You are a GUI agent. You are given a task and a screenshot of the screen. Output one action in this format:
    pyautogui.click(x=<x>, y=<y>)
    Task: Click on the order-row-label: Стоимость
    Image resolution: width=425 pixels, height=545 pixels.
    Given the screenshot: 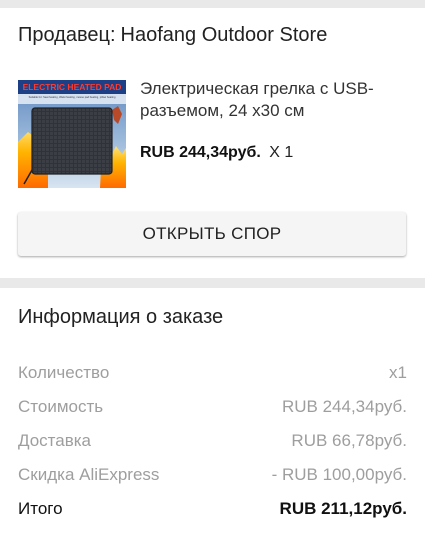 What is the action you would take?
    pyautogui.click(x=61, y=406)
    